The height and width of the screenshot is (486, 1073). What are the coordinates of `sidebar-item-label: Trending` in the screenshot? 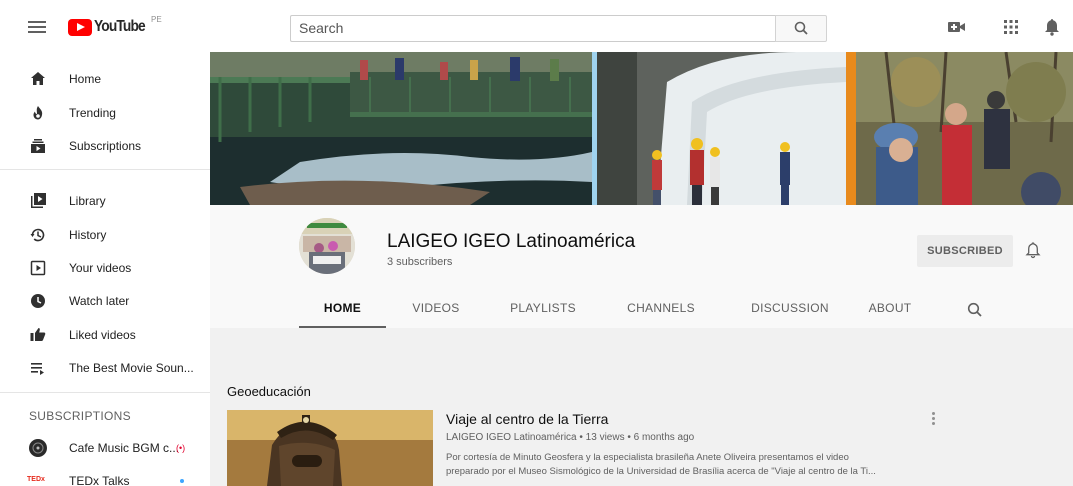 It's located at (92, 112).